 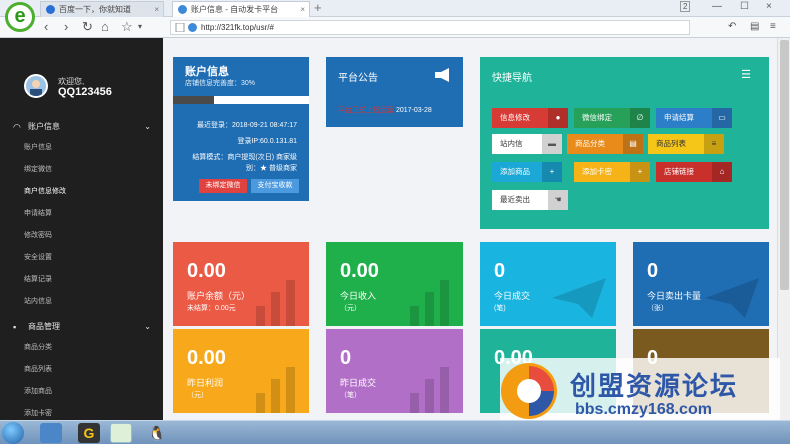 I want to click on stat-sub: （张）, so click(x=657, y=308).